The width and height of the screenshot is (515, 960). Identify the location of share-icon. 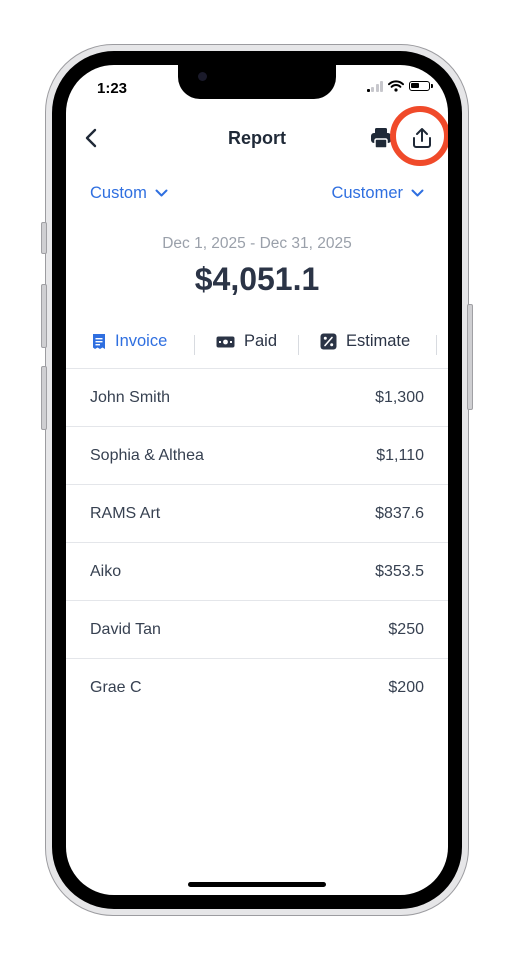
(422, 138).